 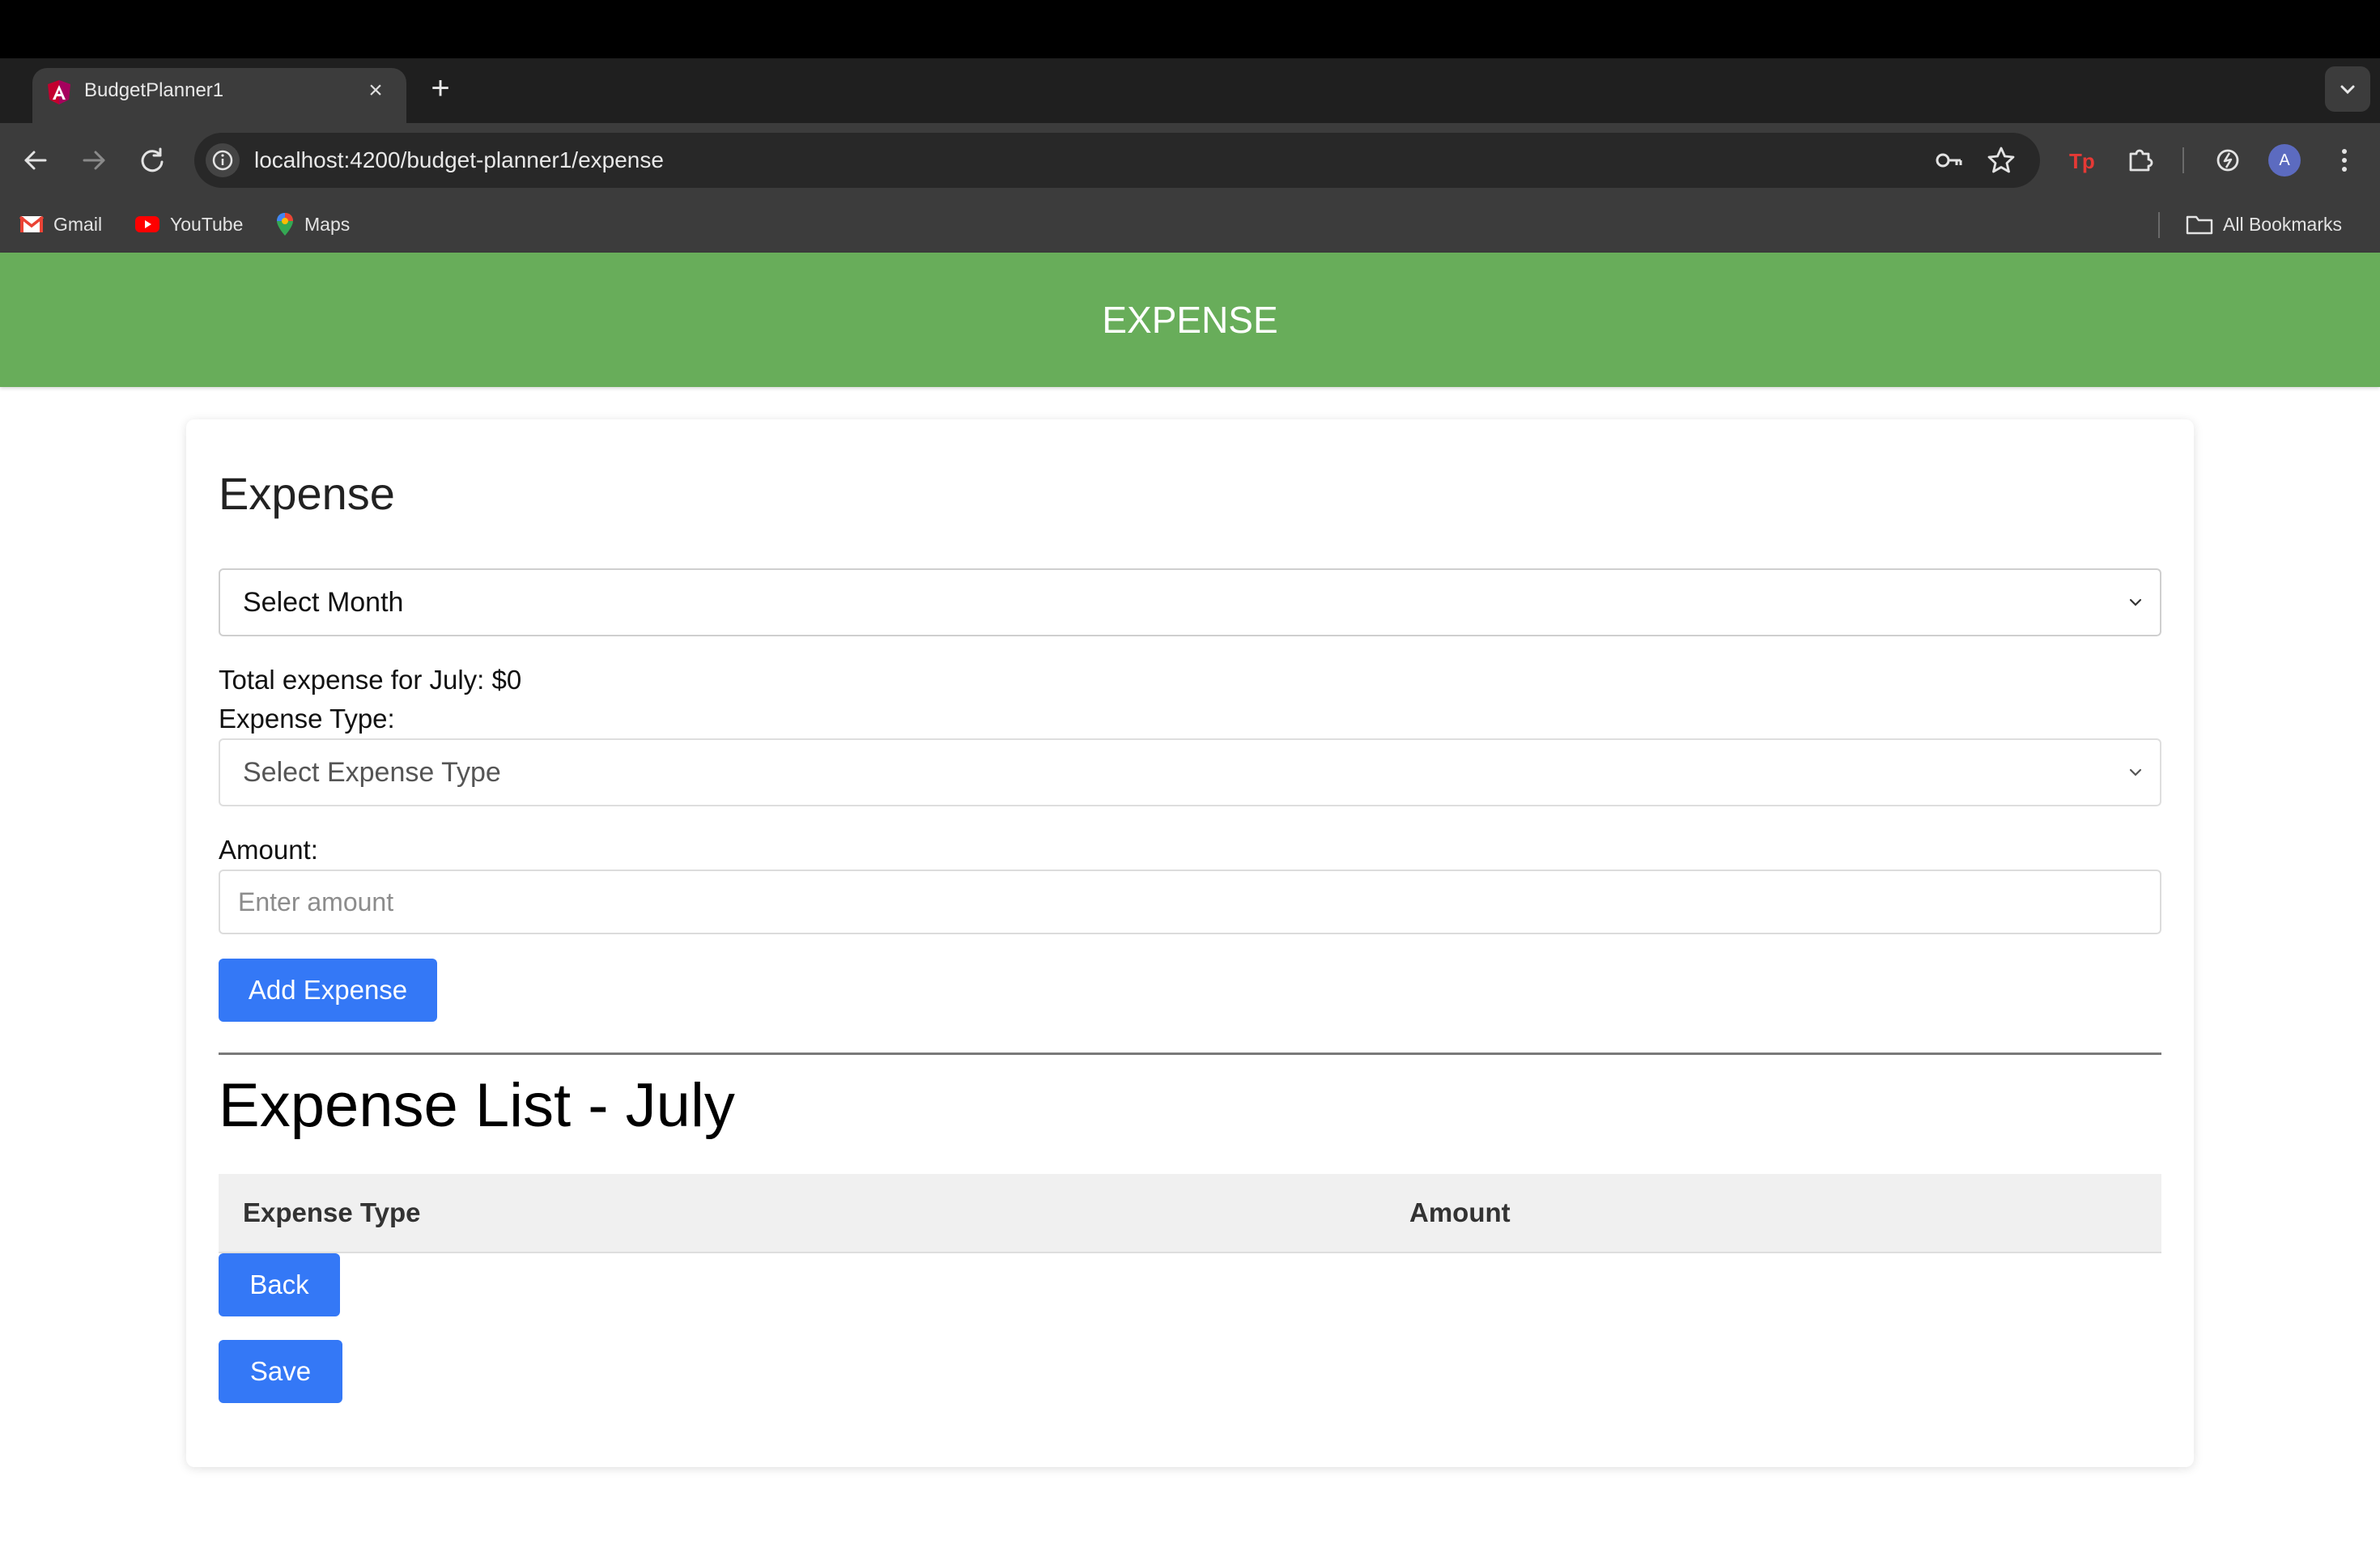 I want to click on star-icon, so click(x=2001, y=160).